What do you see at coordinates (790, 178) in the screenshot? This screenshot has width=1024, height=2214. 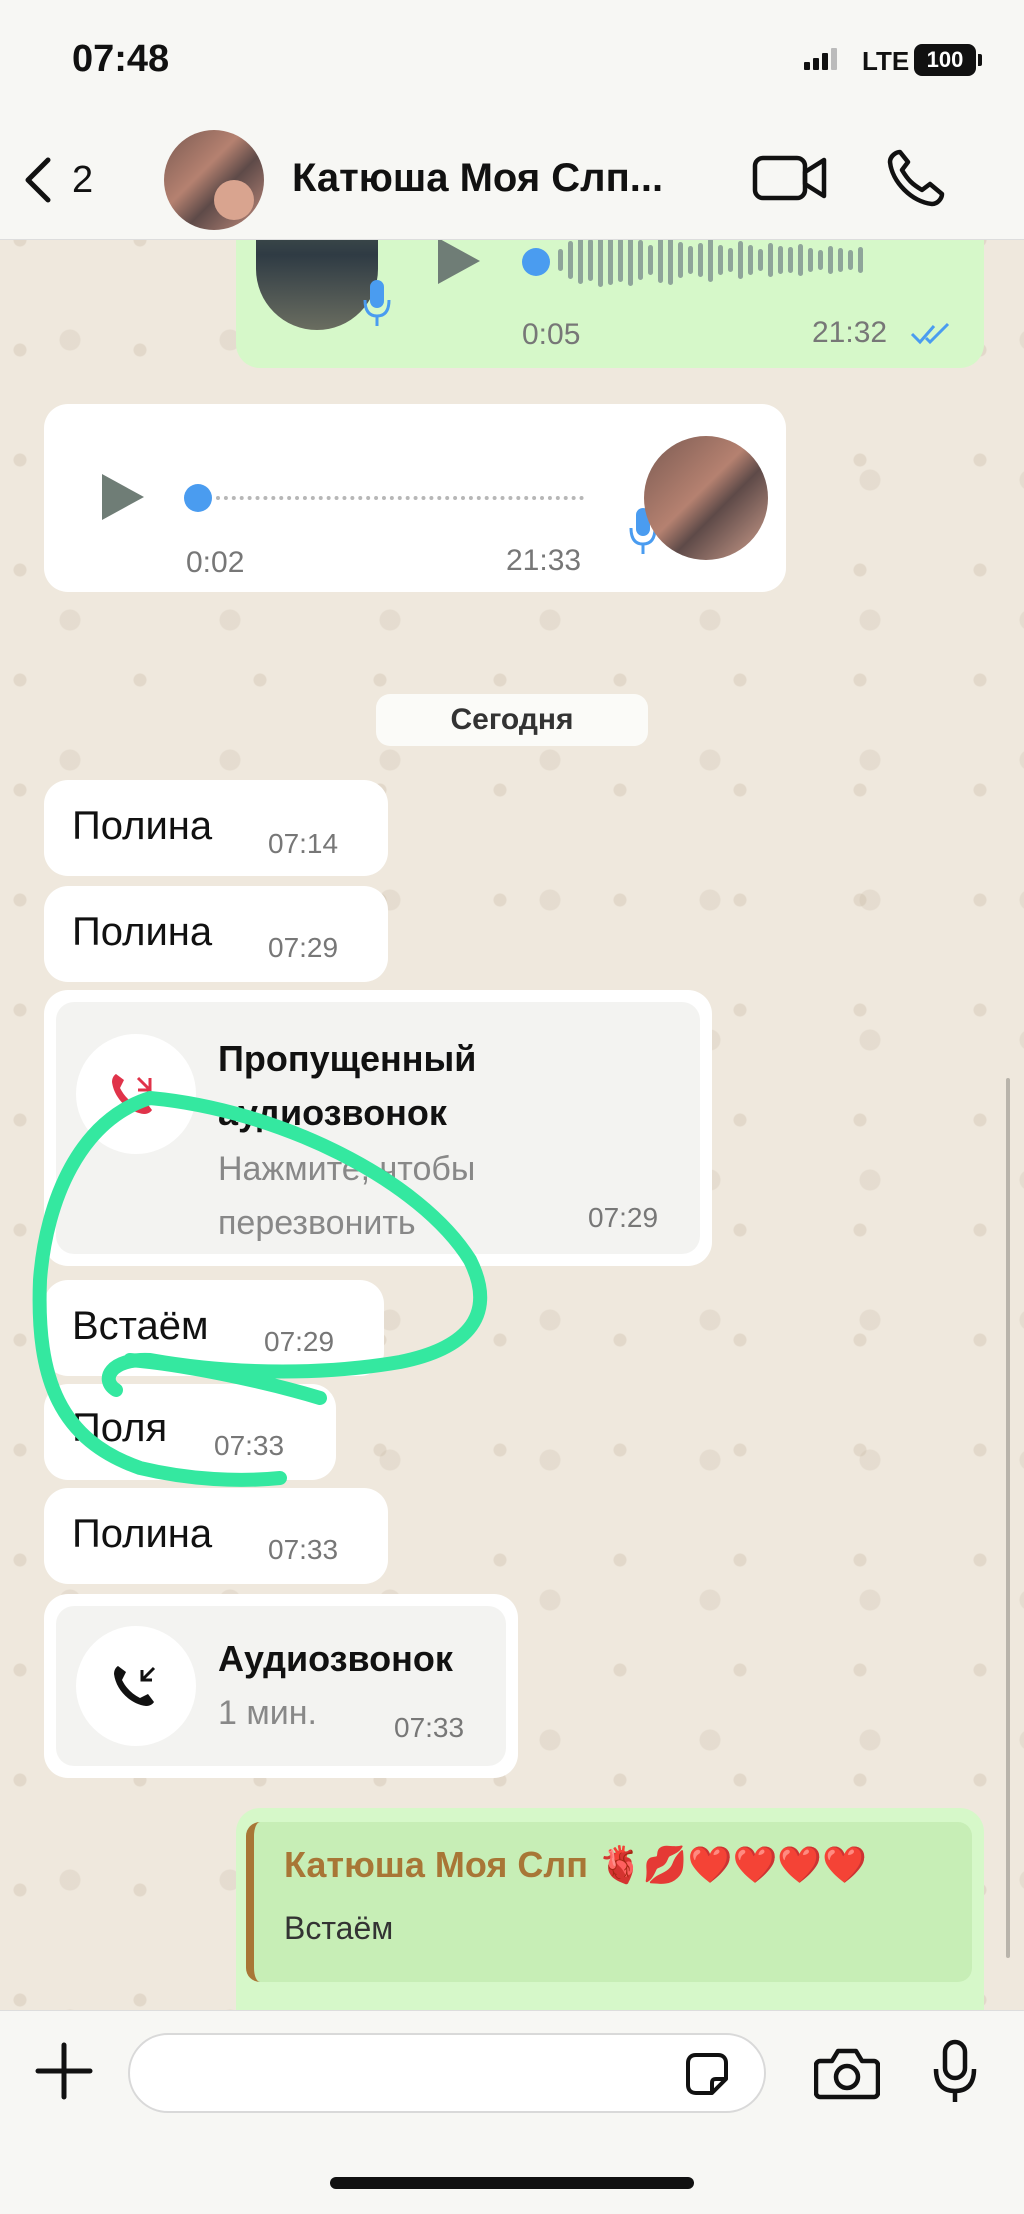 I see `video-call-icon` at bounding box center [790, 178].